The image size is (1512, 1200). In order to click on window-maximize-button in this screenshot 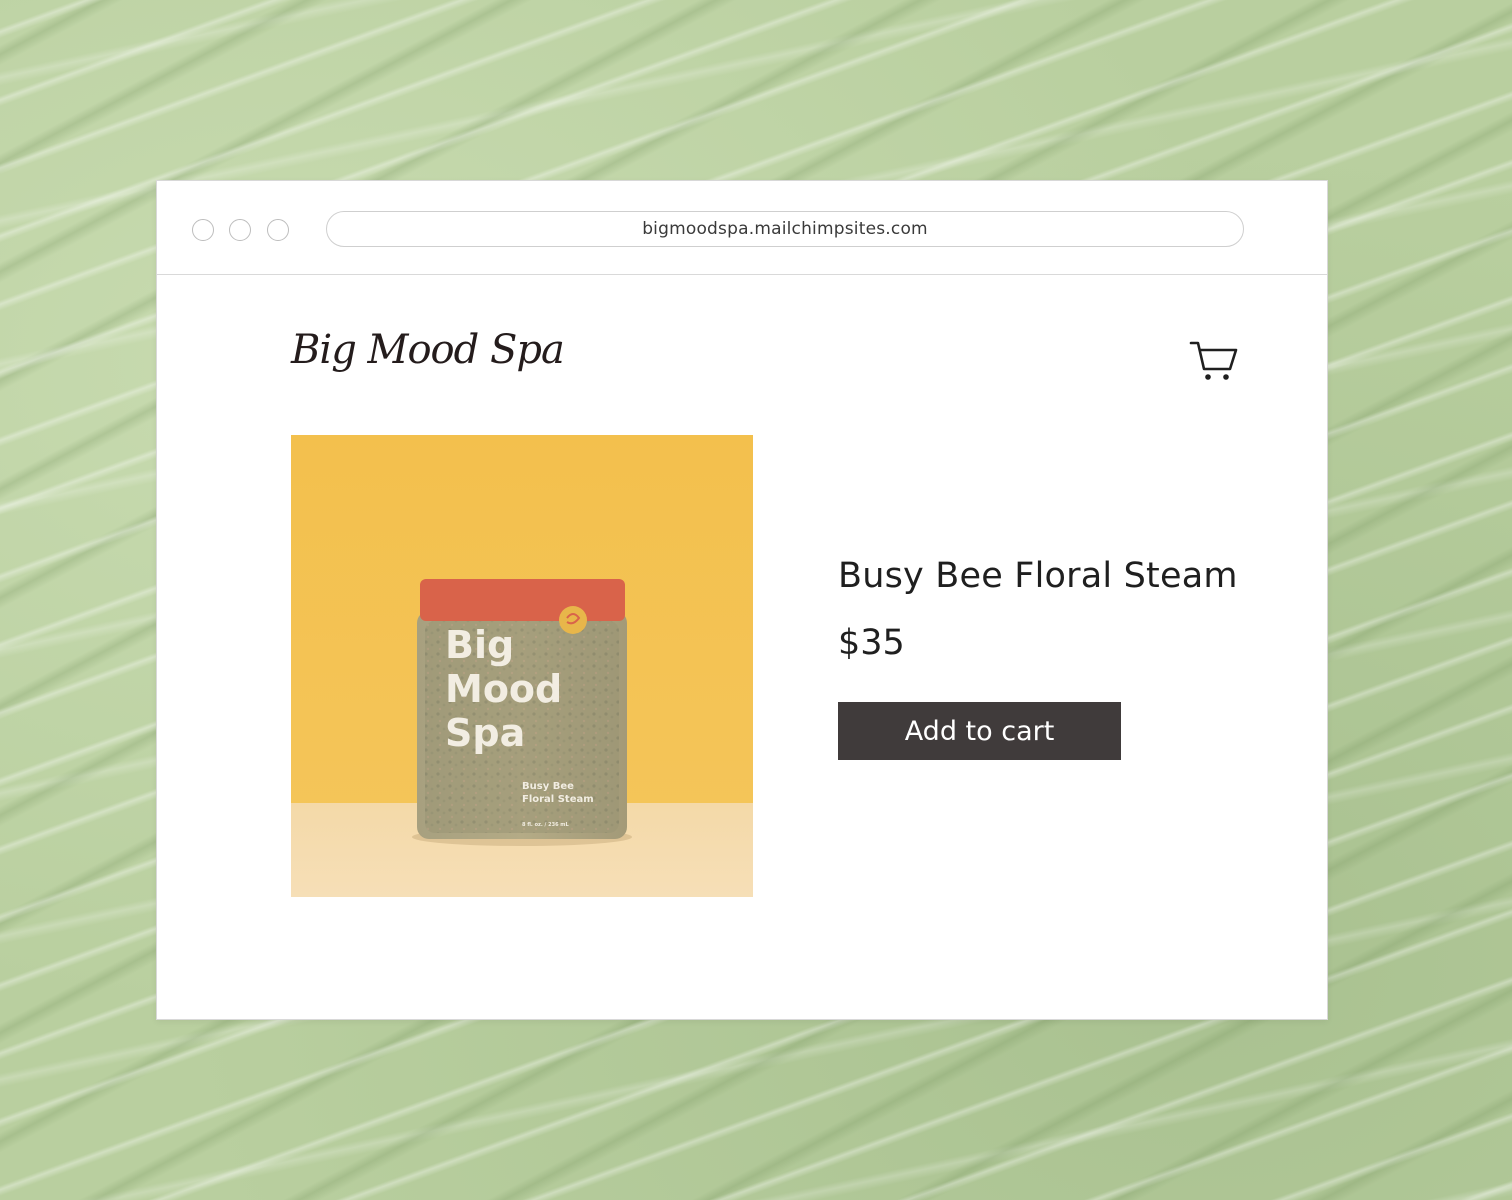, I will do `click(278, 230)`.